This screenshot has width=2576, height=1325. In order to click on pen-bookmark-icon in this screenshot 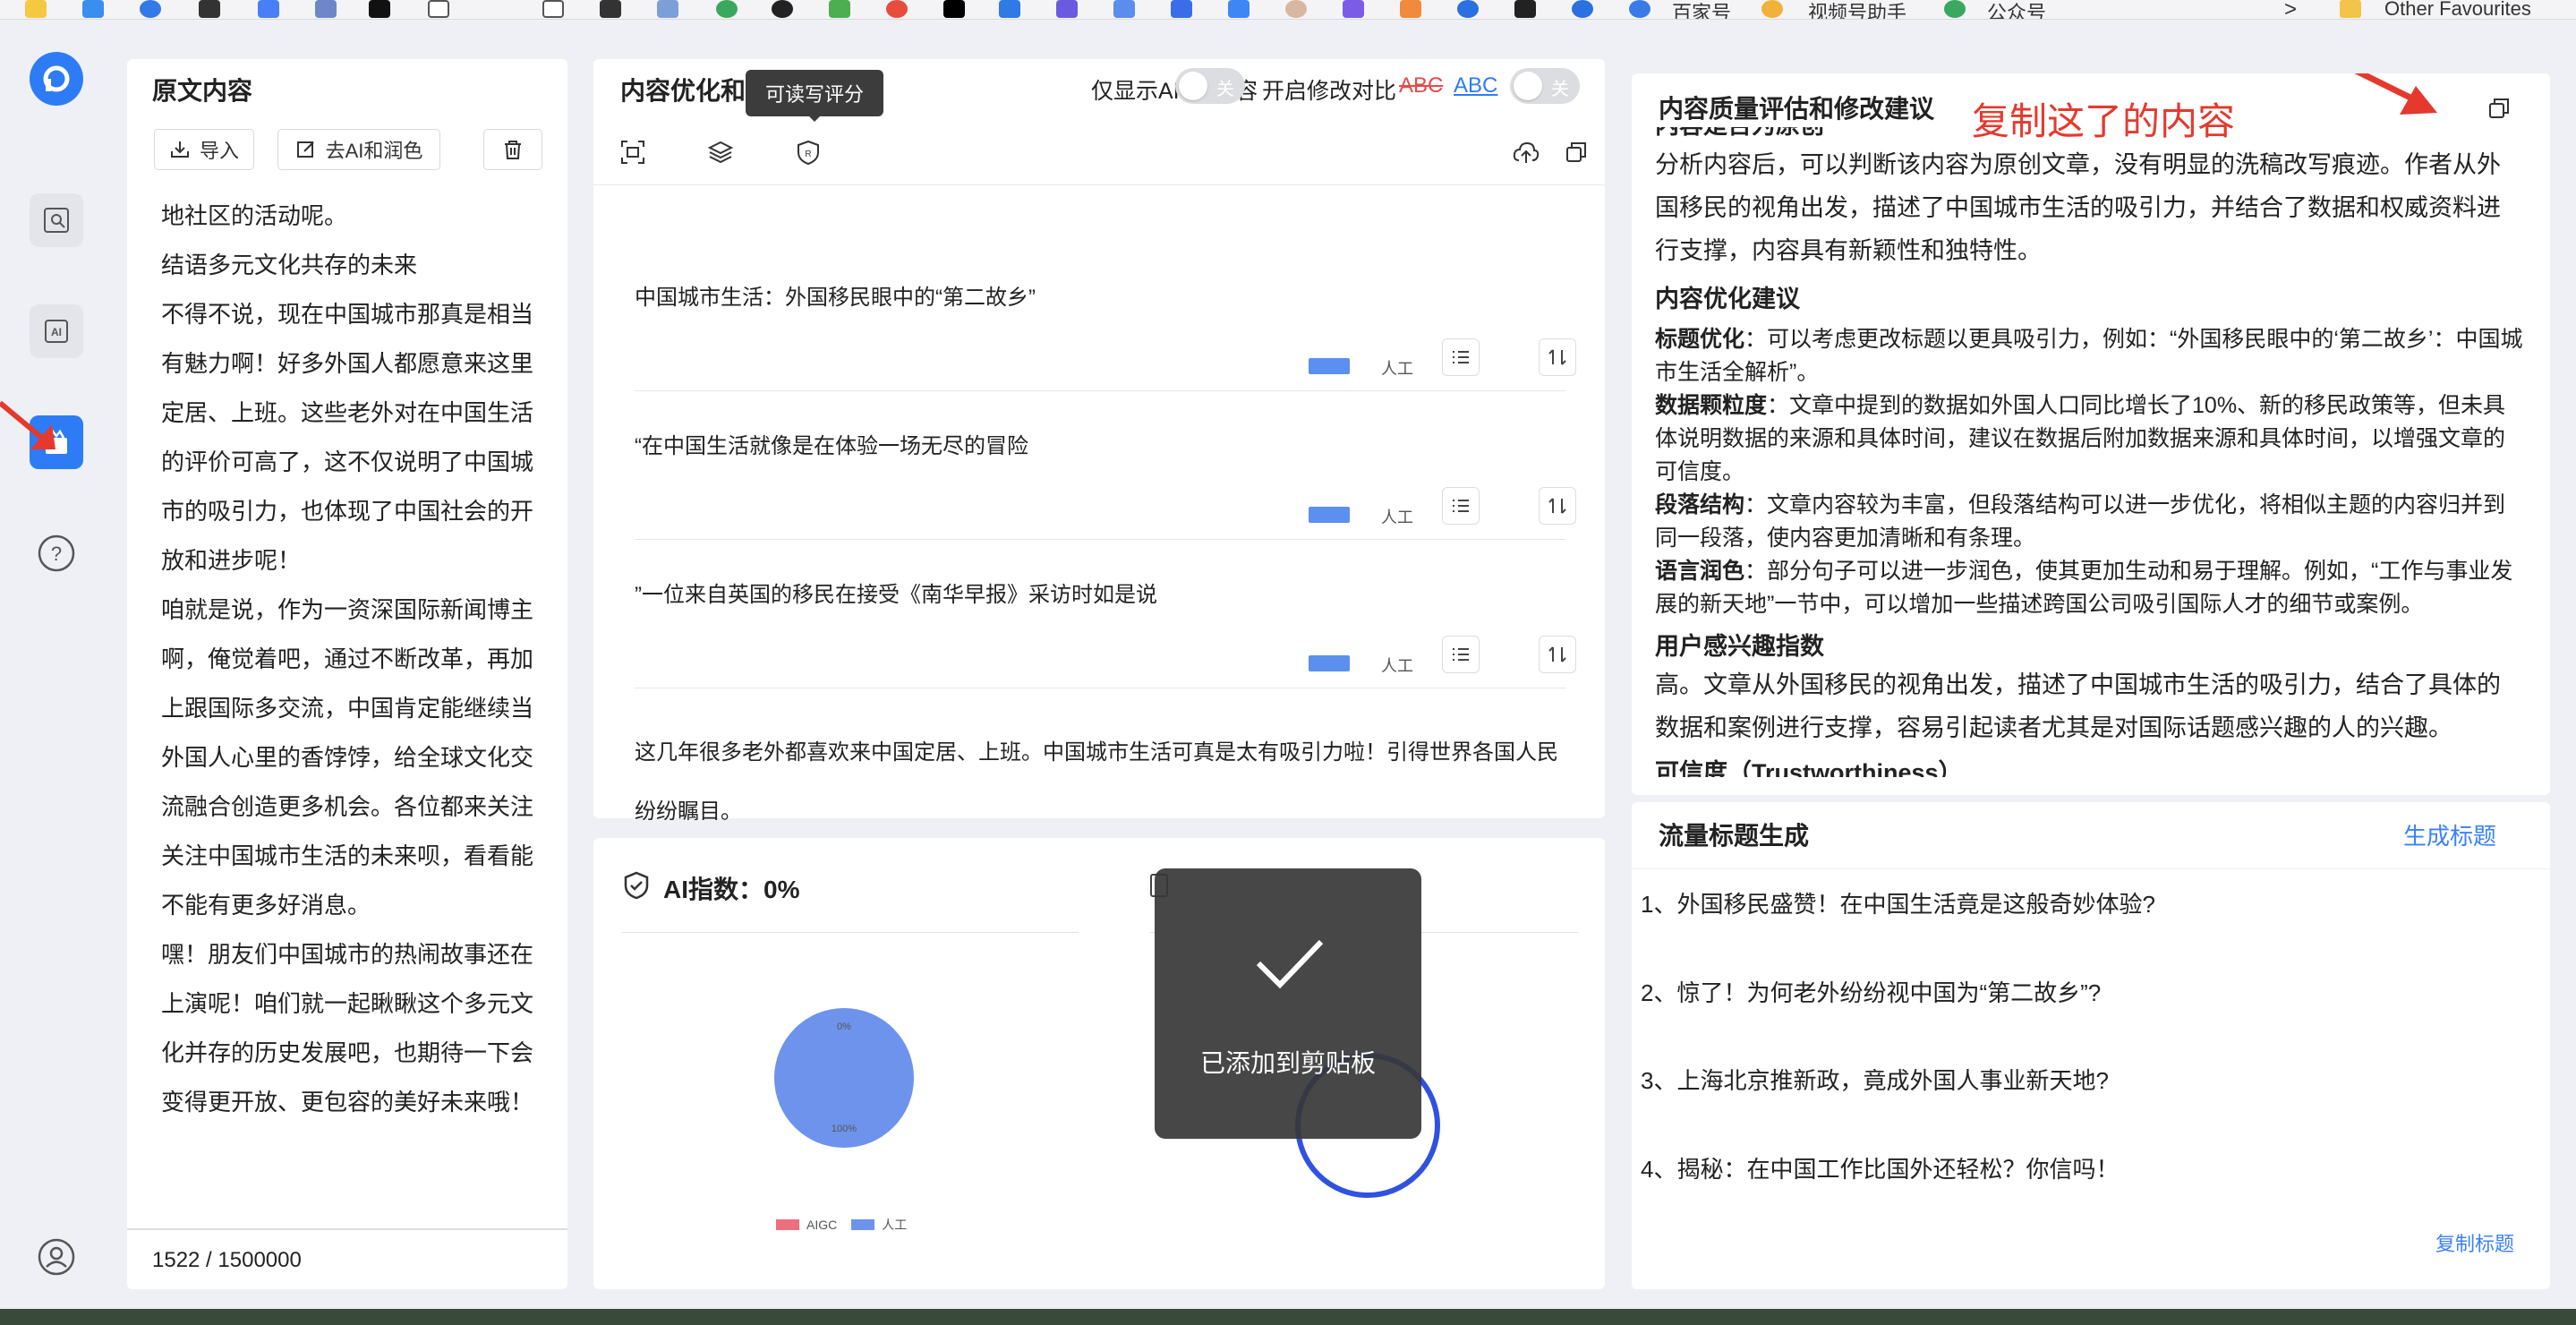, I will do `click(1181, 9)`.